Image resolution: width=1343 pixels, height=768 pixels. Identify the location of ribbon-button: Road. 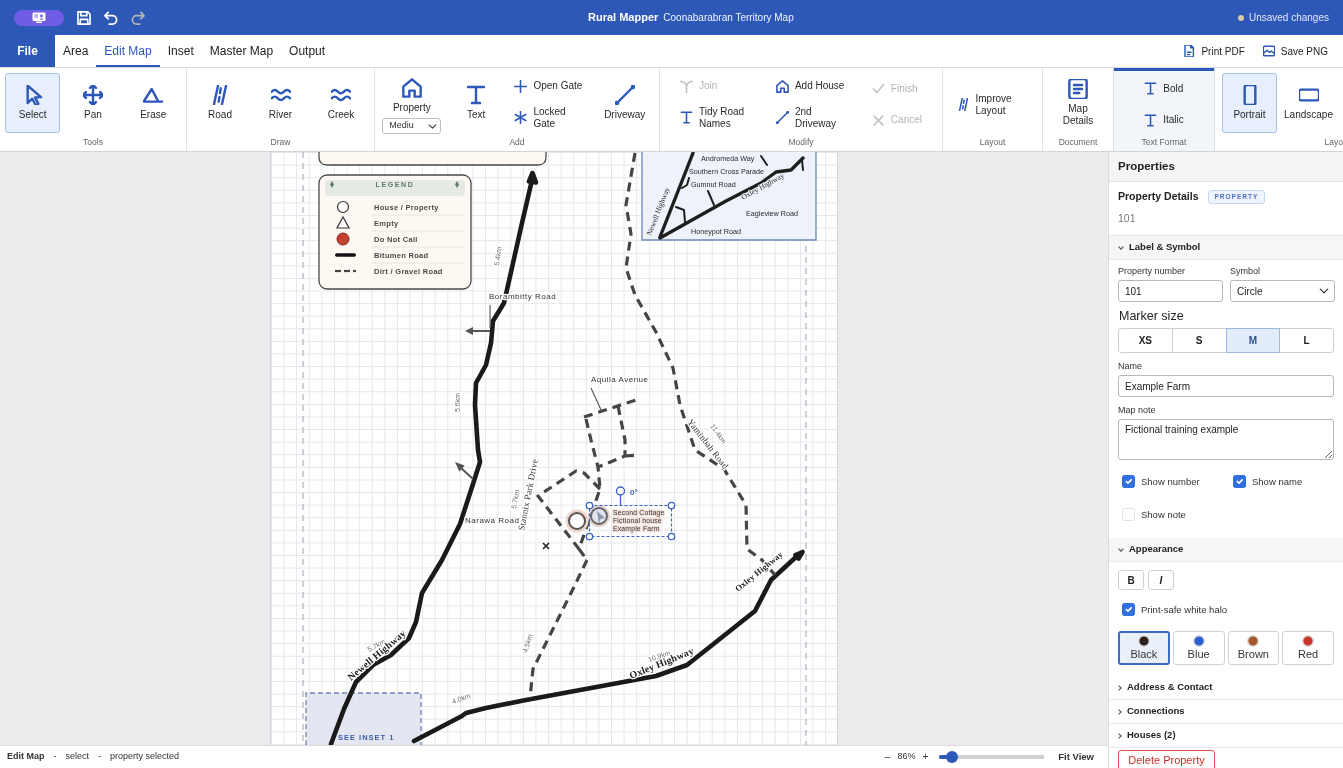
(220, 103).